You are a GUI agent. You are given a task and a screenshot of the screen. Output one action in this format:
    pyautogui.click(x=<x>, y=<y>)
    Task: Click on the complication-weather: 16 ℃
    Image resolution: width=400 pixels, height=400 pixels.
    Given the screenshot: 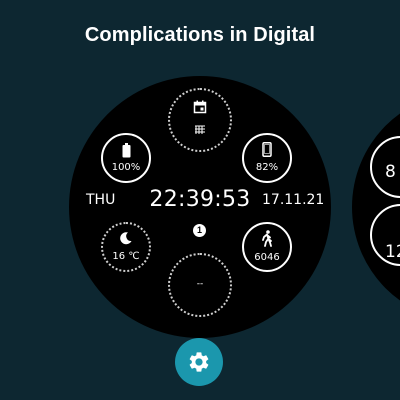 What is the action you would take?
    pyautogui.click(x=126, y=247)
    